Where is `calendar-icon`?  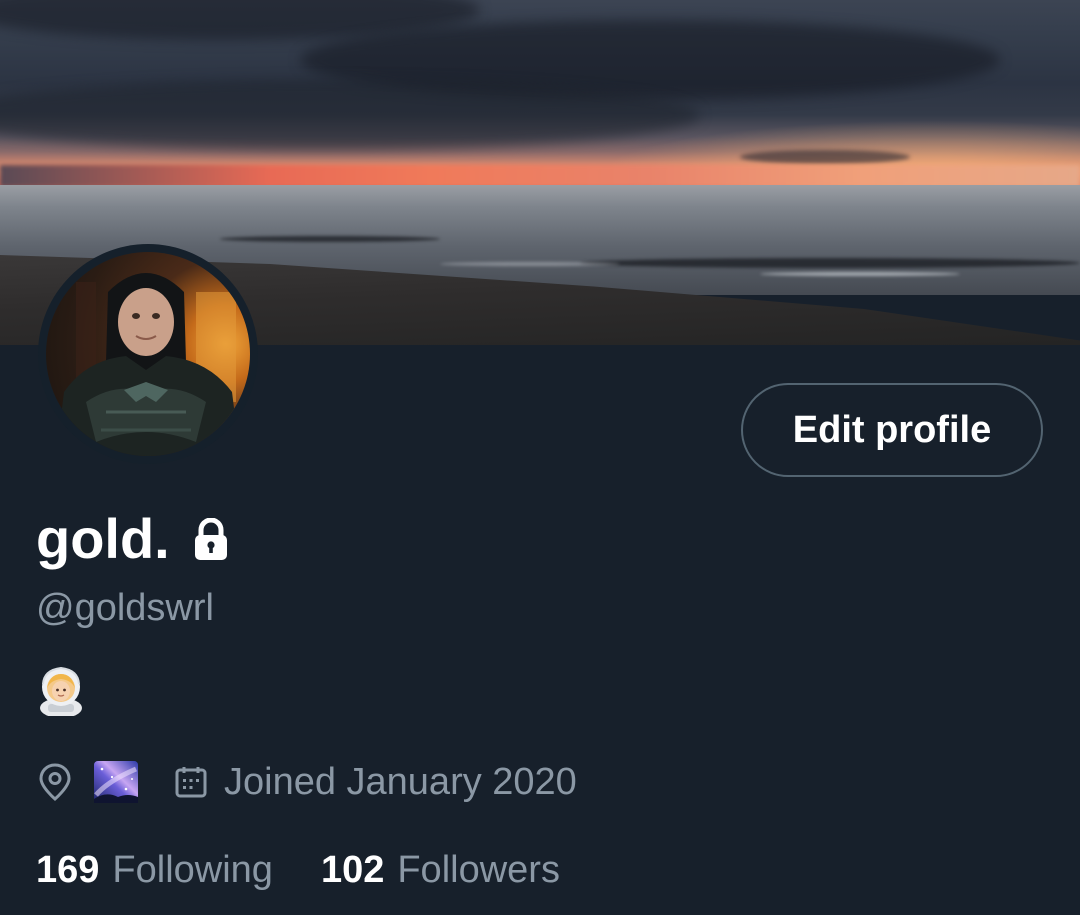 calendar-icon is located at coordinates (191, 782).